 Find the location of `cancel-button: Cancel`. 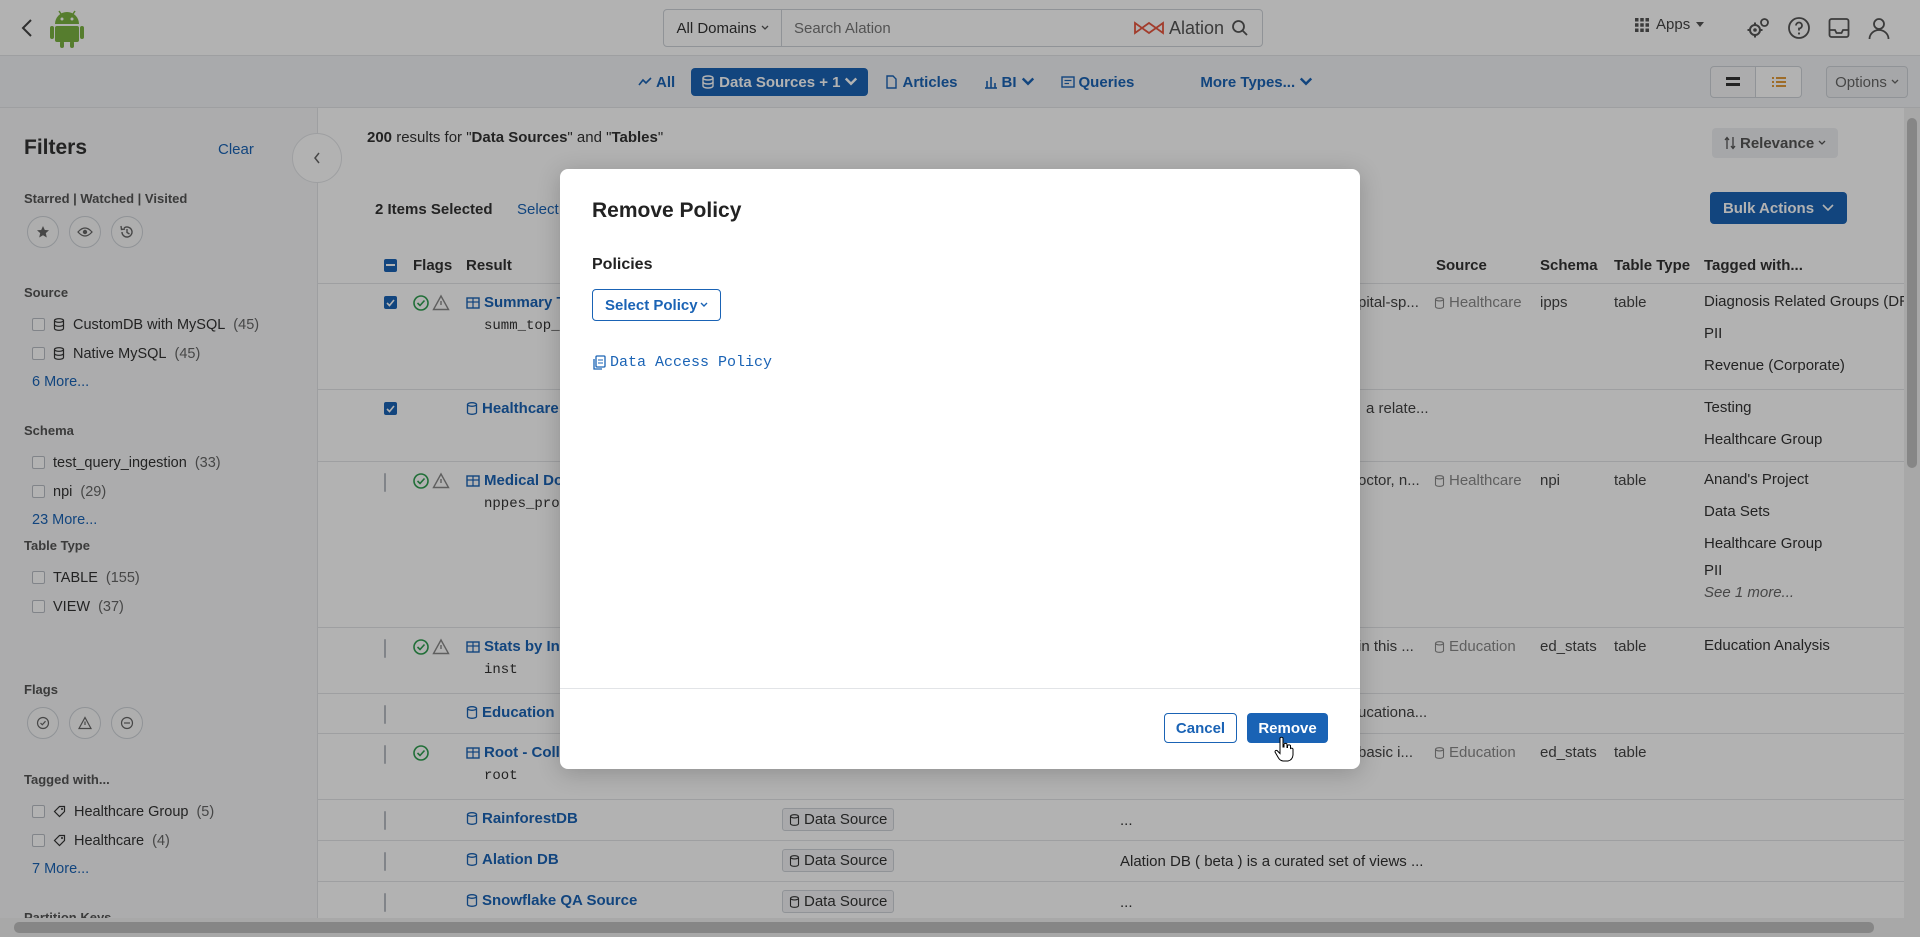

cancel-button: Cancel is located at coordinates (1200, 728).